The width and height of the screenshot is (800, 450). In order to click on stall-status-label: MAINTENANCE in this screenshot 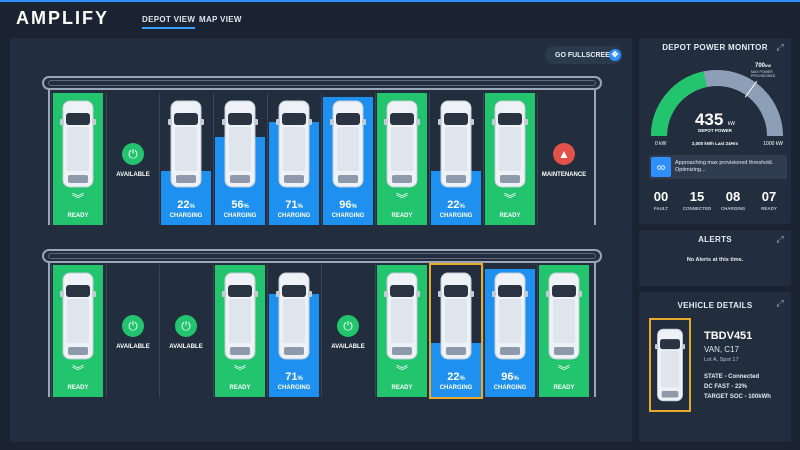, I will do `click(564, 175)`.